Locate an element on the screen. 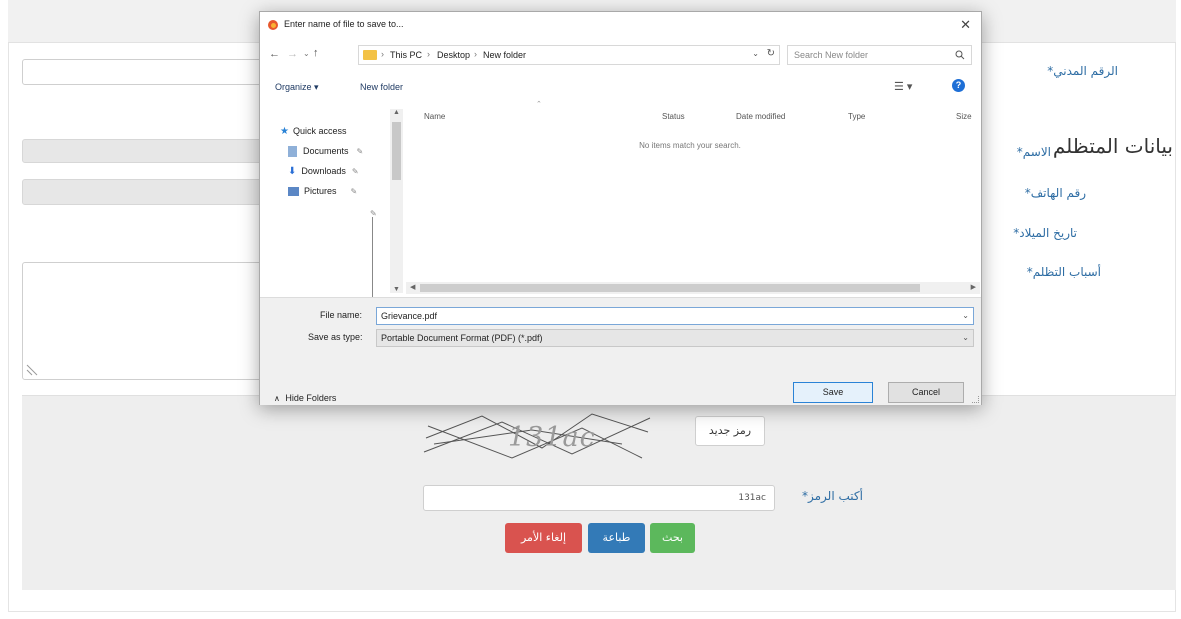 The width and height of the screenshot is (1181, 619). civil-id-label: الرقم المدني* is located at coordinates (1082, 71).